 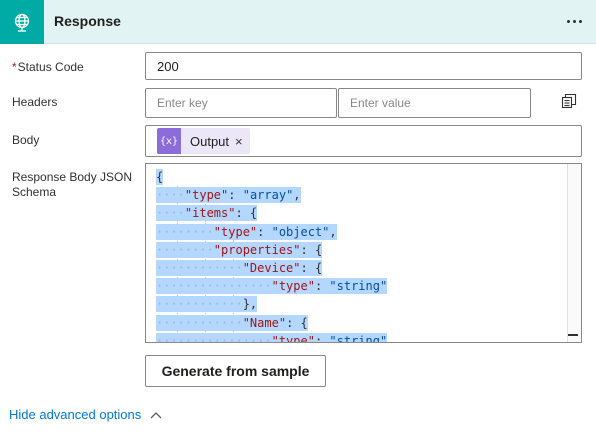 I want to click on code-line: {, so click(x=361, y=177).